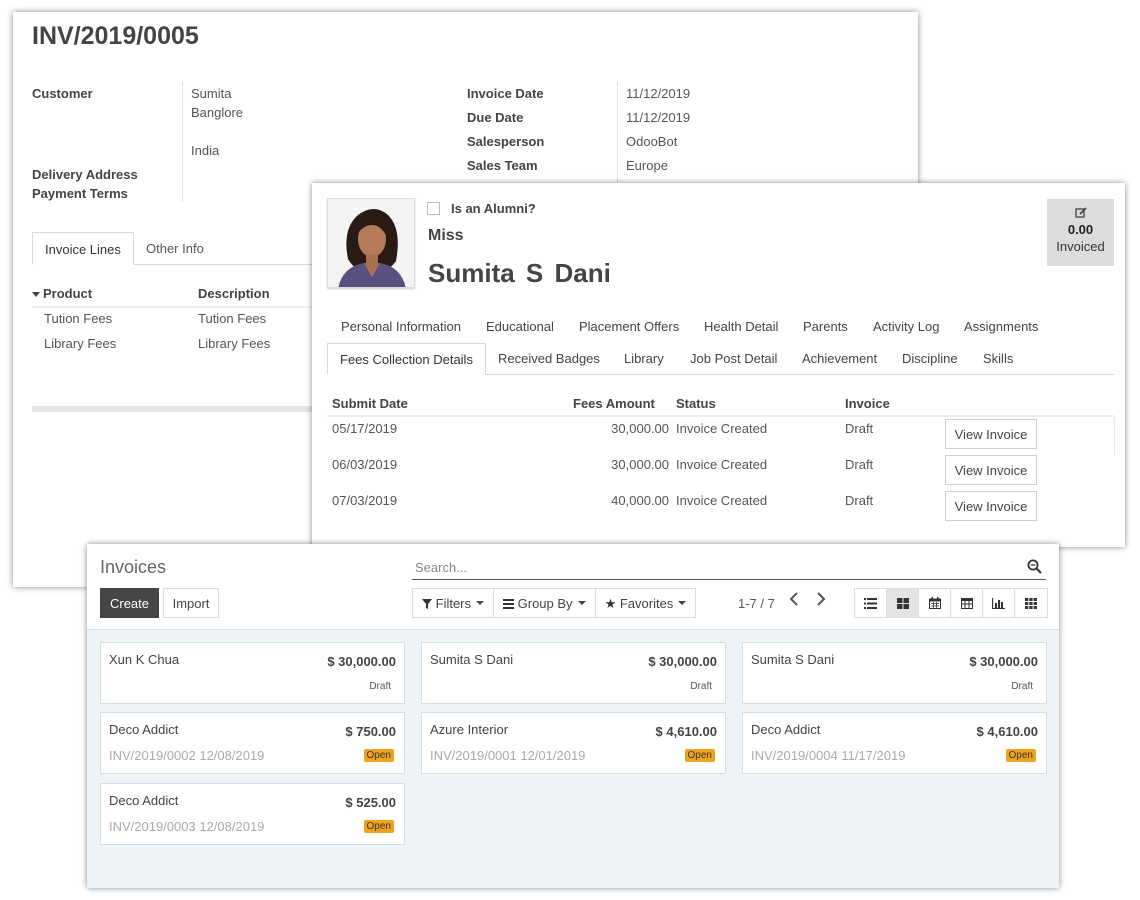 The image size is (1140, 900). I want to click on search-options: Filters Group By ★ Favorites, so click(554, 603).